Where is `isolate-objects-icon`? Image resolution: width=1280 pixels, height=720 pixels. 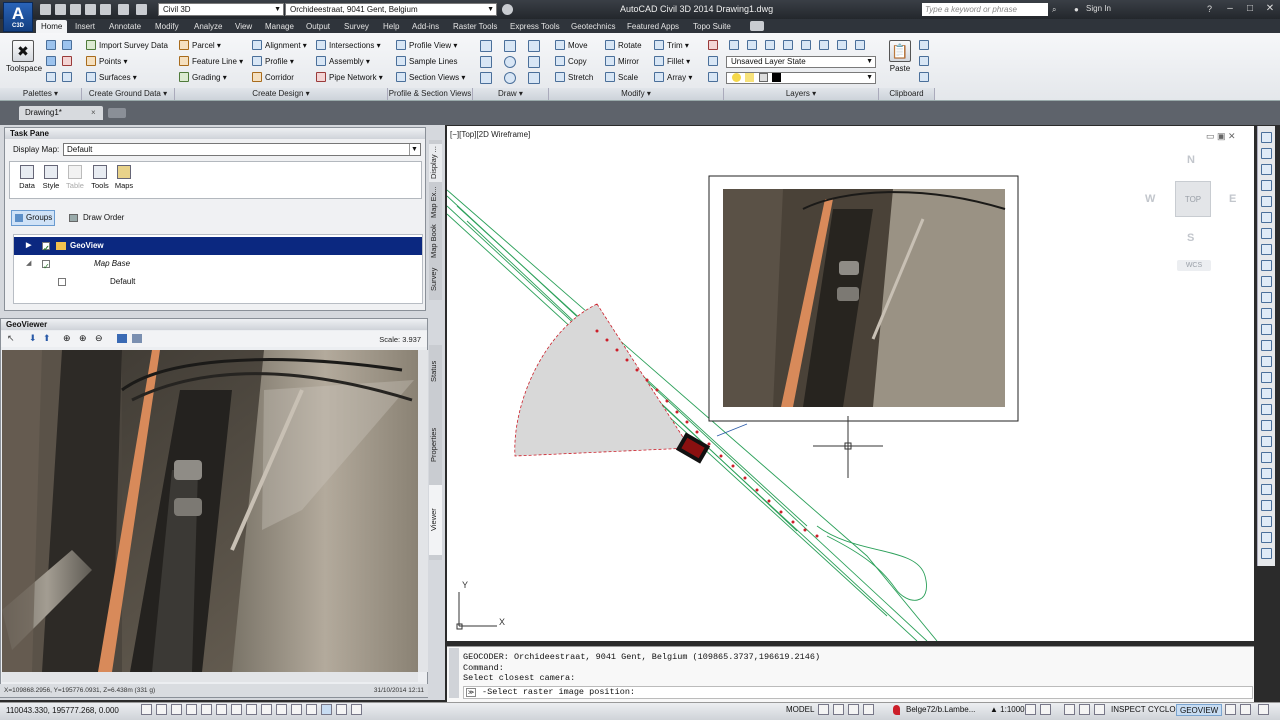
isolate-objects-icon is located at coordinates (1230, 709).